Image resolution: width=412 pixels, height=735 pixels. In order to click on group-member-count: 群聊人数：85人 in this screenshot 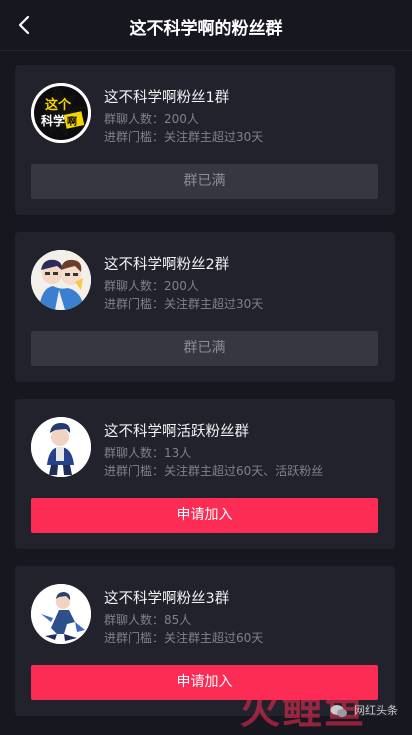, I will do `click(148, 620)`.